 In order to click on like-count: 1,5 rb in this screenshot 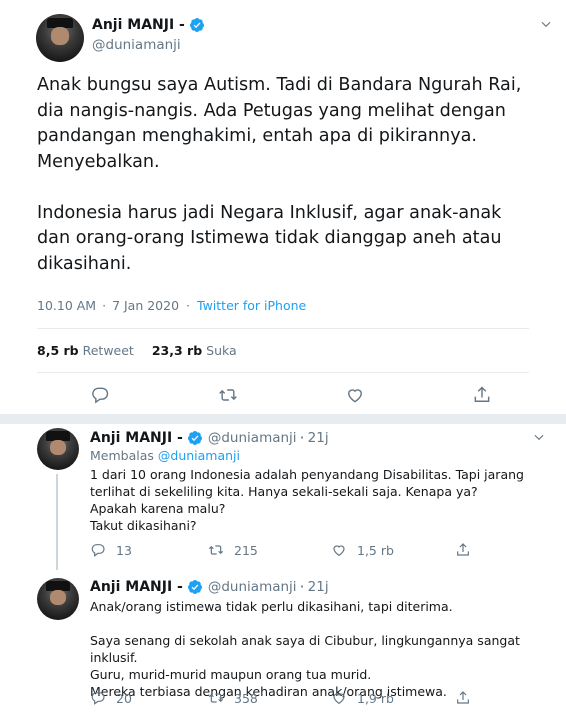, I will do `click(375, 550)`.